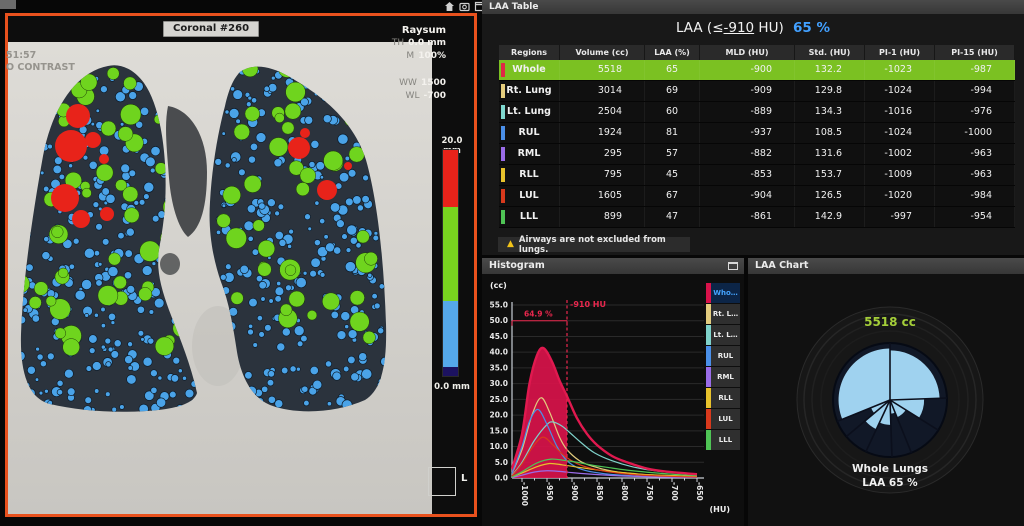 This screenshot has width=1024, height=526. Describe the element at coordinates (725, 356) in the screenshot. I see `legend-label: RUL` at that location.